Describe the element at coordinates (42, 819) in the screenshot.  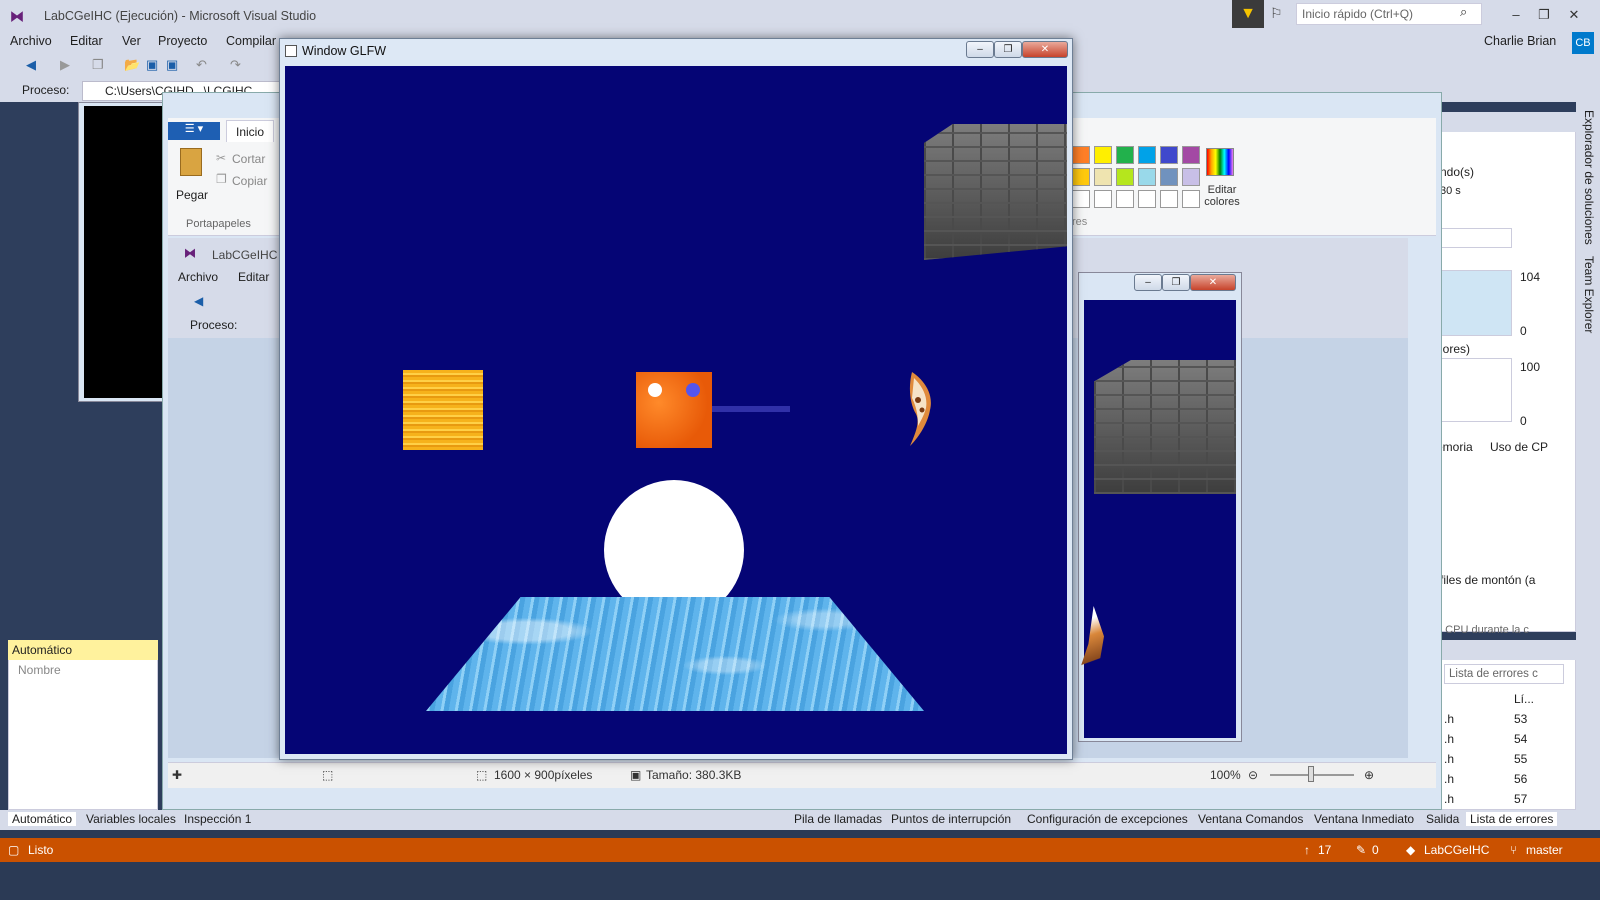
I see `tab-autos: Automático` at that location.